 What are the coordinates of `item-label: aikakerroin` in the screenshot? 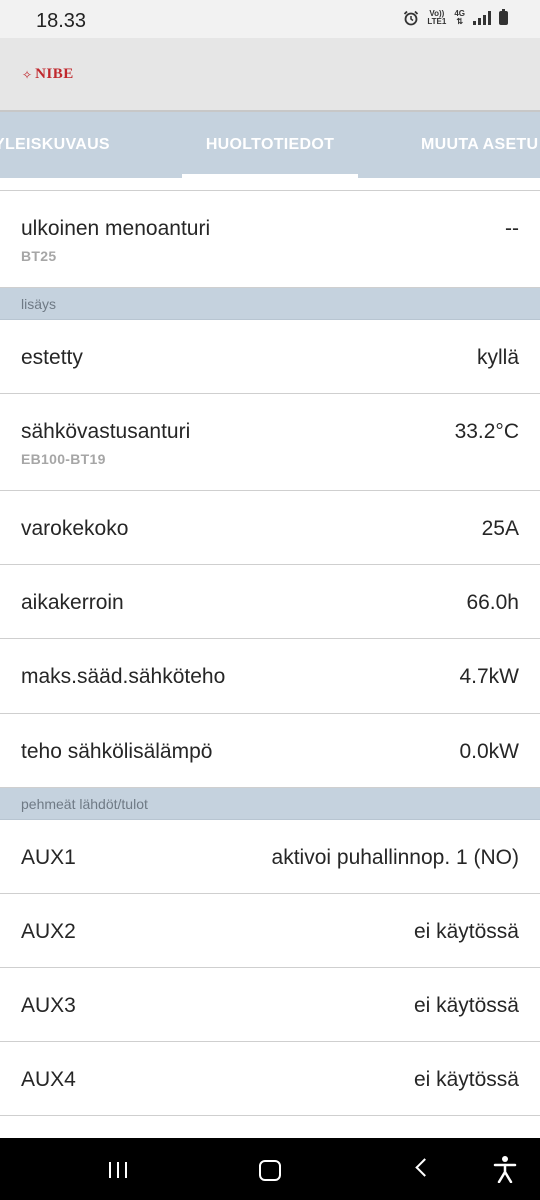 It's located at (72, 602).